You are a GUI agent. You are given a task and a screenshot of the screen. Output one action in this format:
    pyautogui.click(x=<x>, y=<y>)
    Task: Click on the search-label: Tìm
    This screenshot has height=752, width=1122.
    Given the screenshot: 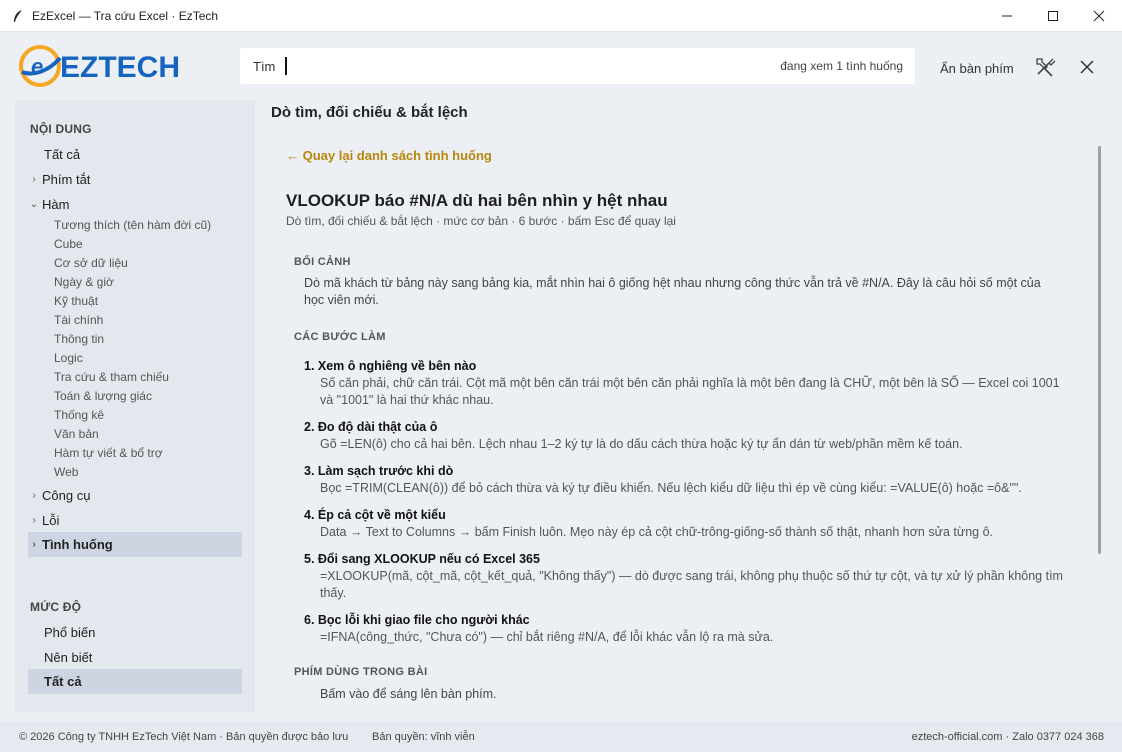 What is the action you would take?
    pyautogui.click(x=264, y=66)
    